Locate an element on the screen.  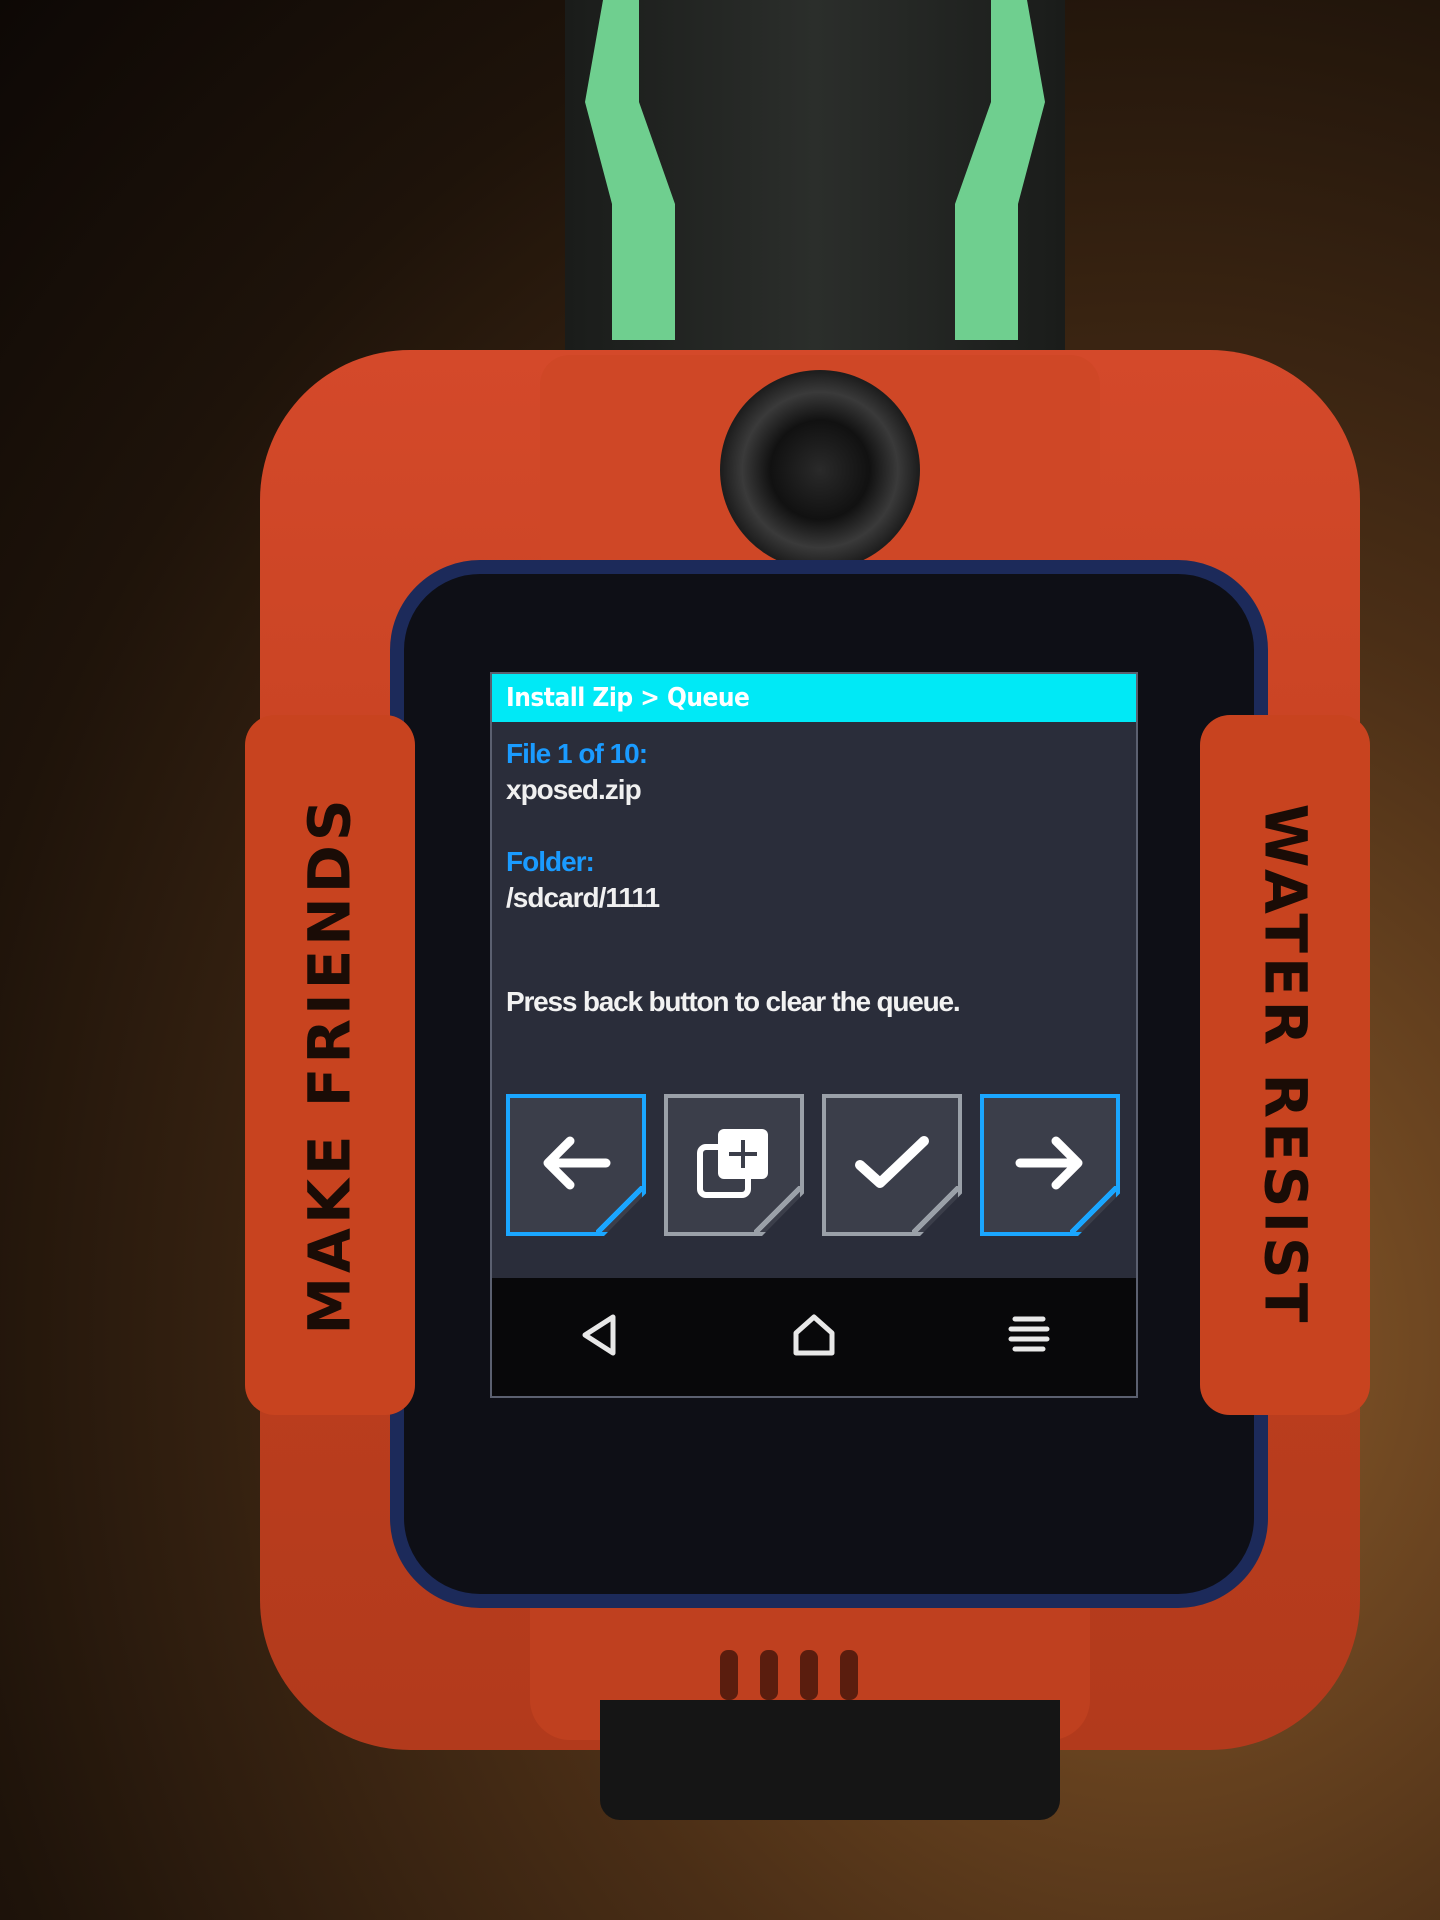
action-button-row is located at coordinates (813, 1167).